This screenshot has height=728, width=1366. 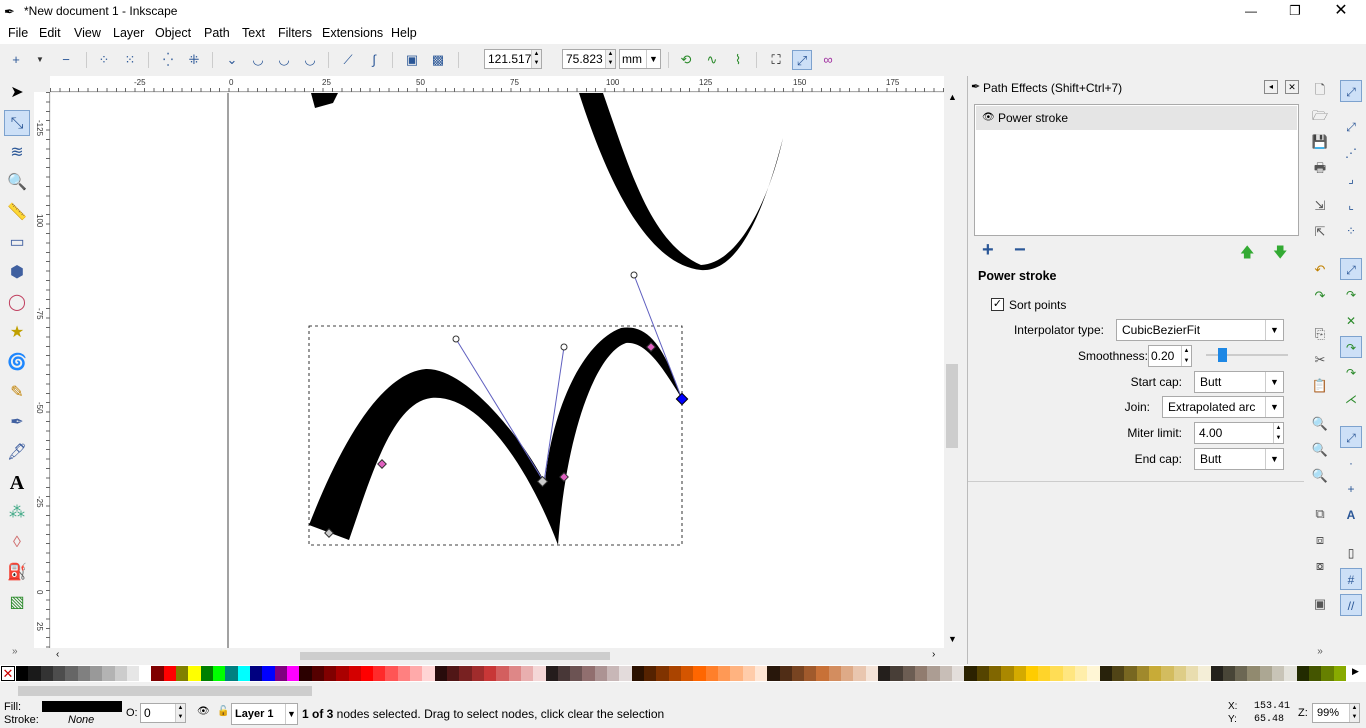 What do you see at coordinates (17, 453) in the screenshot?
I see `calligraphy-tool-icon: 🖋` at bounding box center [17, 453].